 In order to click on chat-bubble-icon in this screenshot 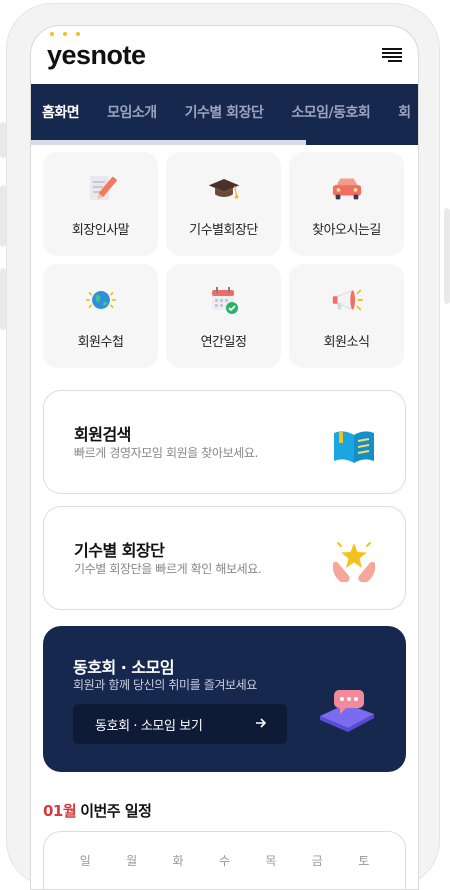, I will do `click(347, 707)`.